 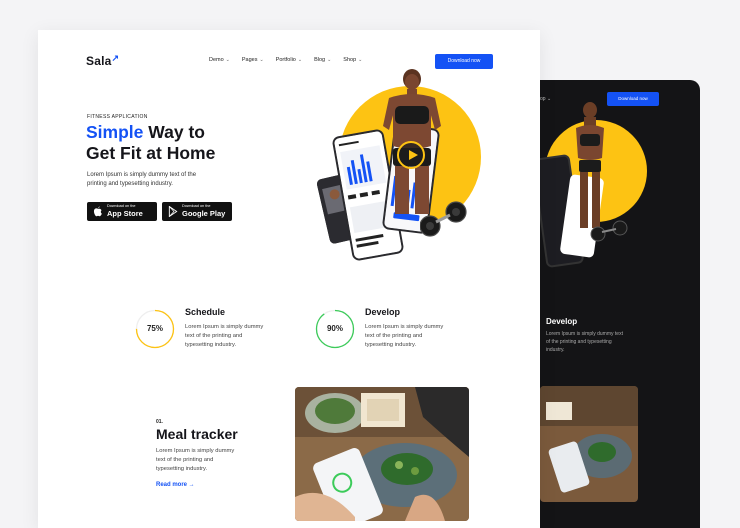 What do you see at coordinates (464, 61) in the screenshot?
I see `download-now-button: Download now` at bounding box center [464, 61].